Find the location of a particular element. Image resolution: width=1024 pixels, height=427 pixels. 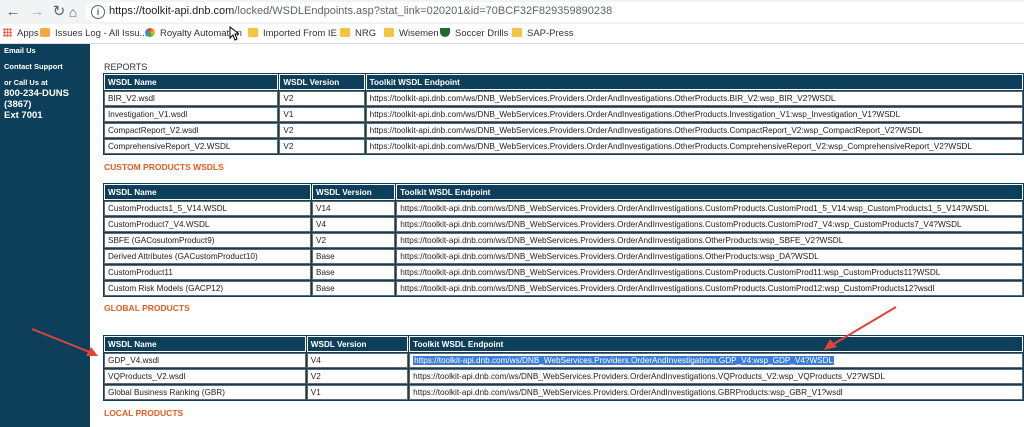

contact-support-link: Contact Support is located at coordinates (33, 66).